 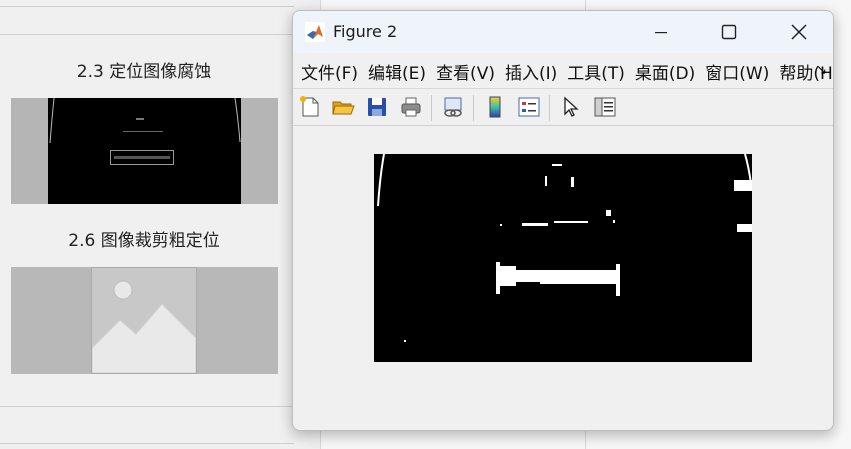 I want to click on close-button, so click(x=799, y=32).